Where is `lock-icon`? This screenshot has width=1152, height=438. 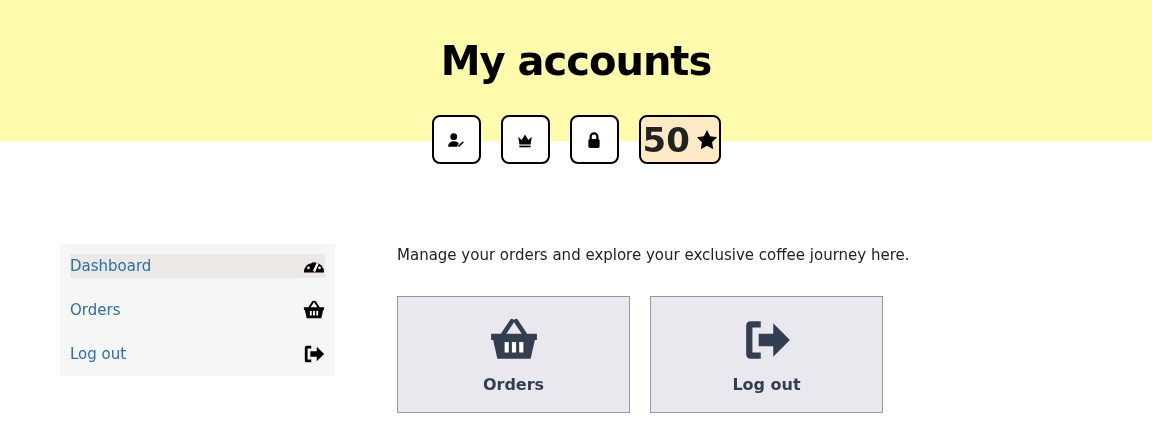
lock-icon is located at coordinates (594, 139).